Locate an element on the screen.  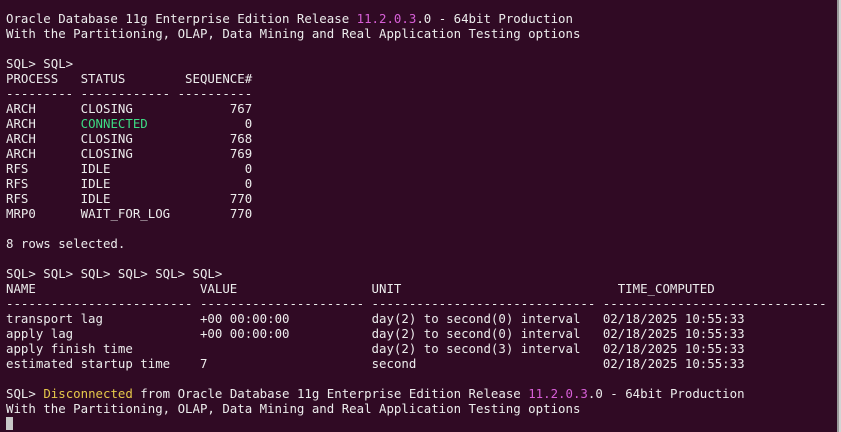
process-cell: MRP0 is located at coordinates (21, 213).